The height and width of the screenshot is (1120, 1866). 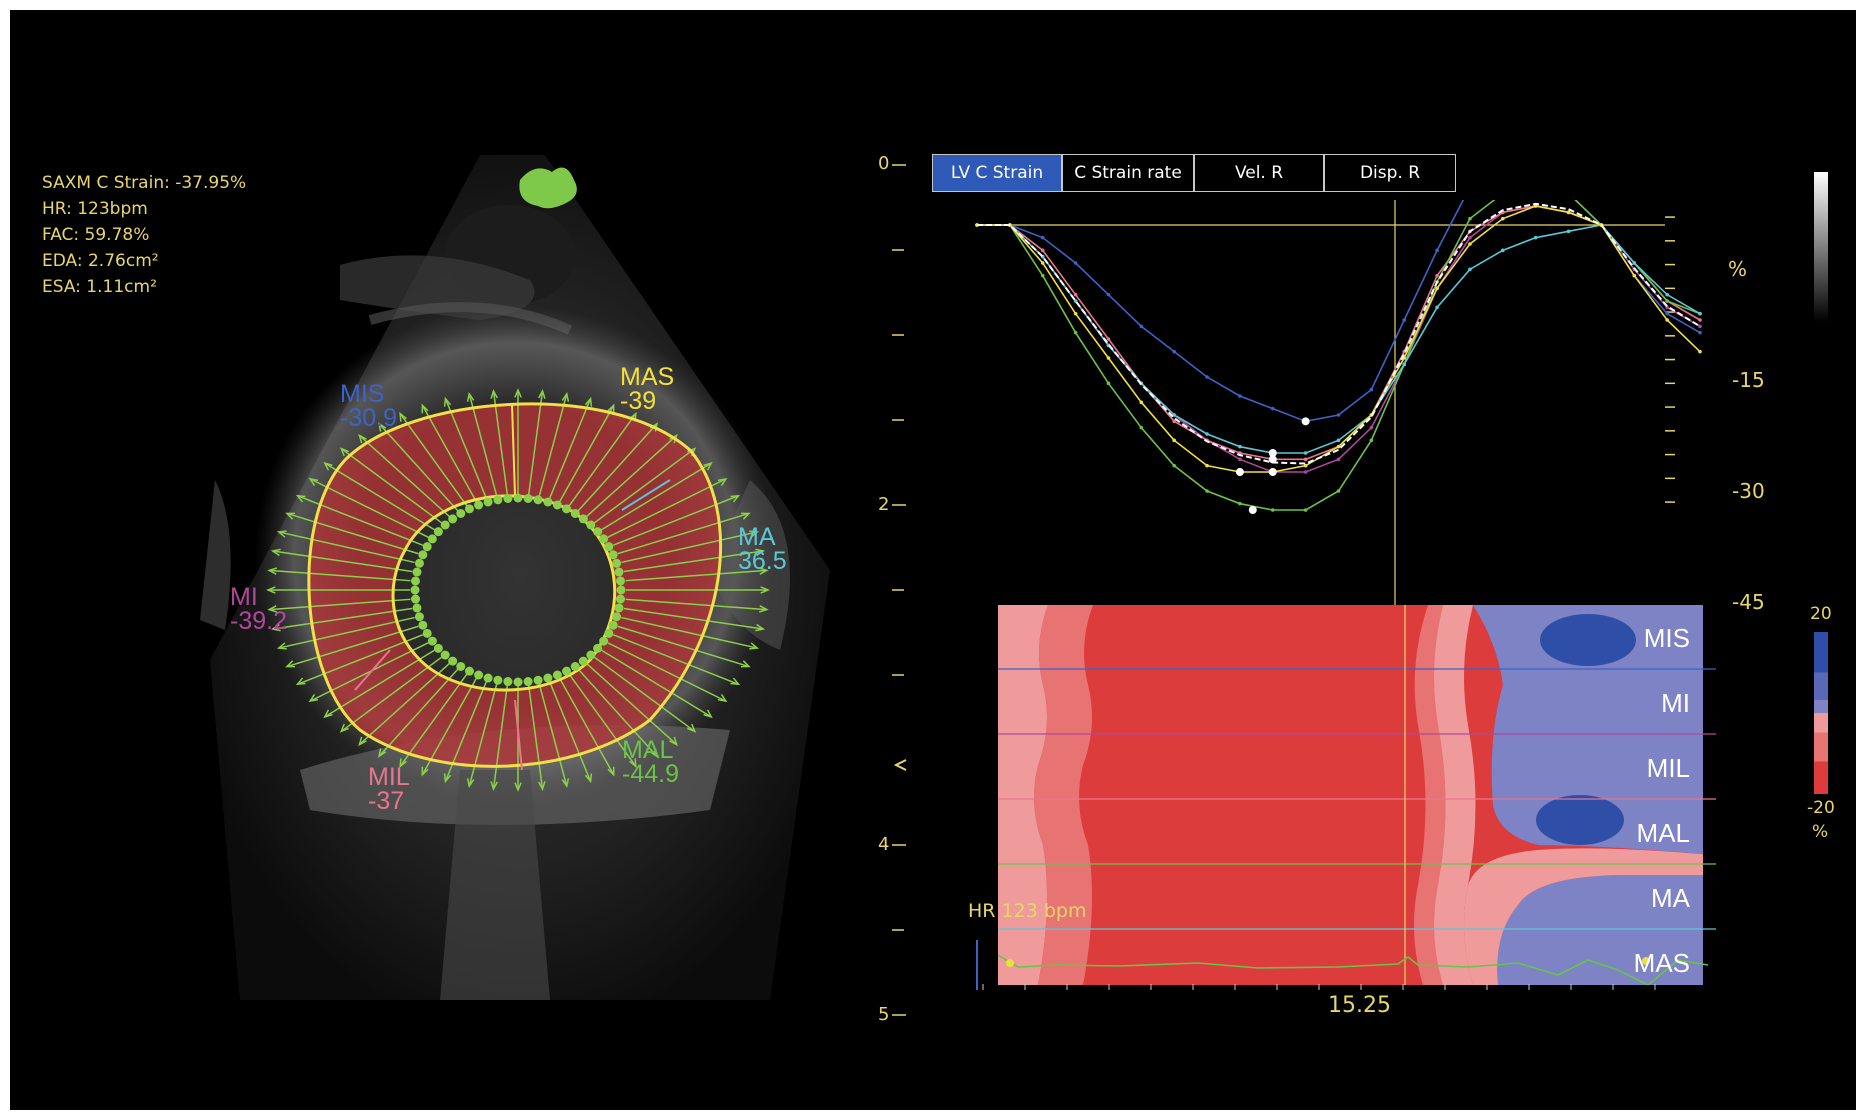 What do you see at coordinates (1821, 713) in the screenshot?
I see `heatmap-colorbar` at bounding box center [1821, 713].